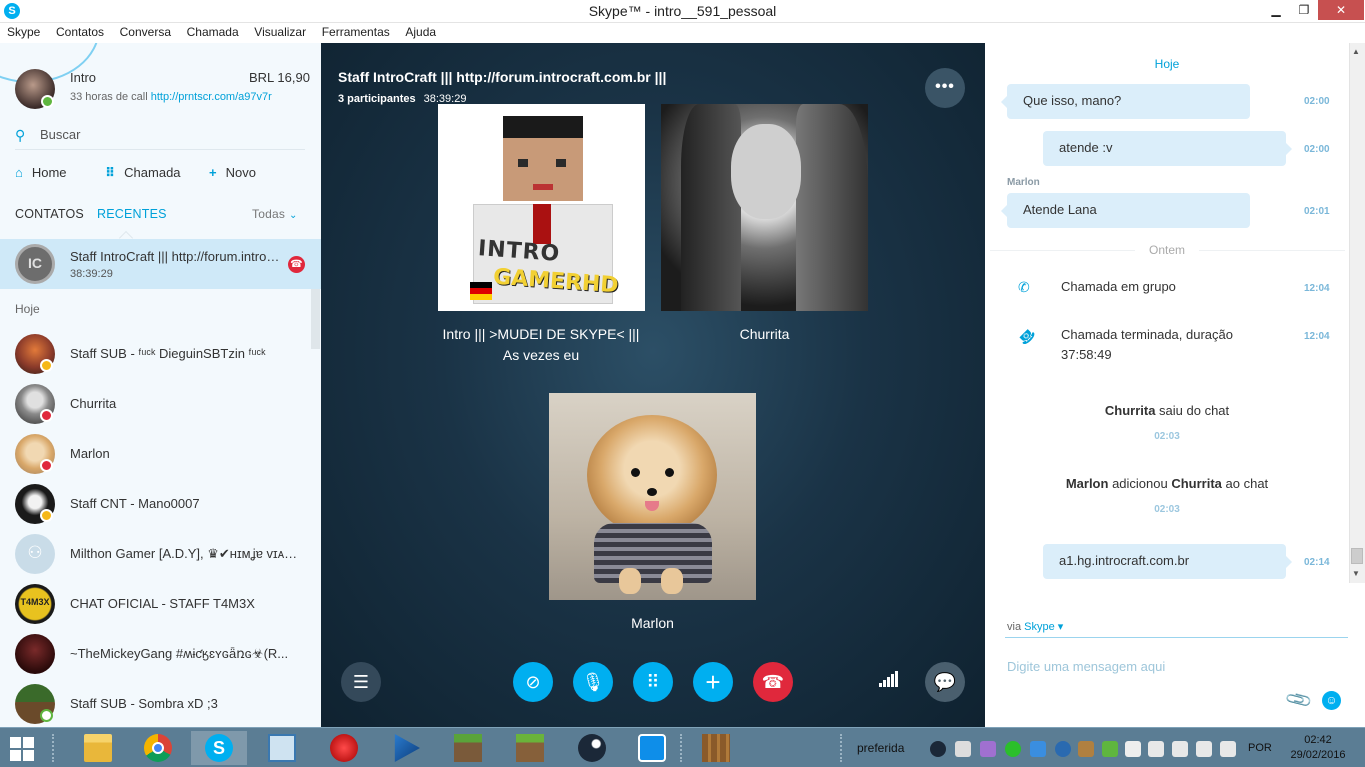 This screenshot has height=767, width=1365. What do you see at coordinates (669, 472) in the screenshot?
I see `dog-eye` at bounding box center [669, 472].